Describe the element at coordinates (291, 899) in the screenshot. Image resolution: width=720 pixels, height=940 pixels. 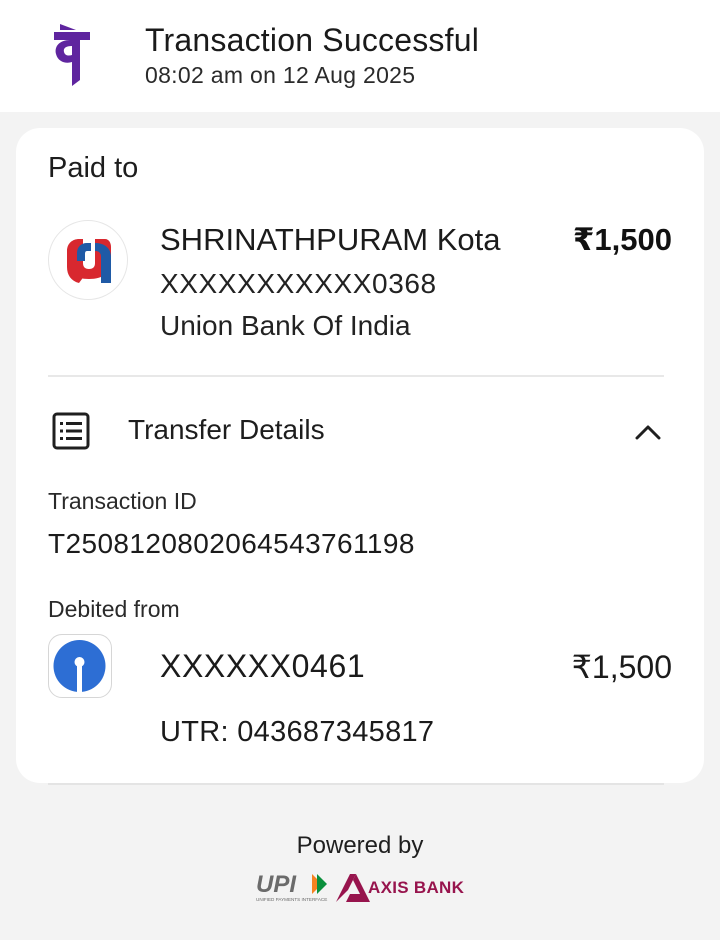
I see `svg-text: UNIFIED PAYMENTS INTERFACE` at that location.